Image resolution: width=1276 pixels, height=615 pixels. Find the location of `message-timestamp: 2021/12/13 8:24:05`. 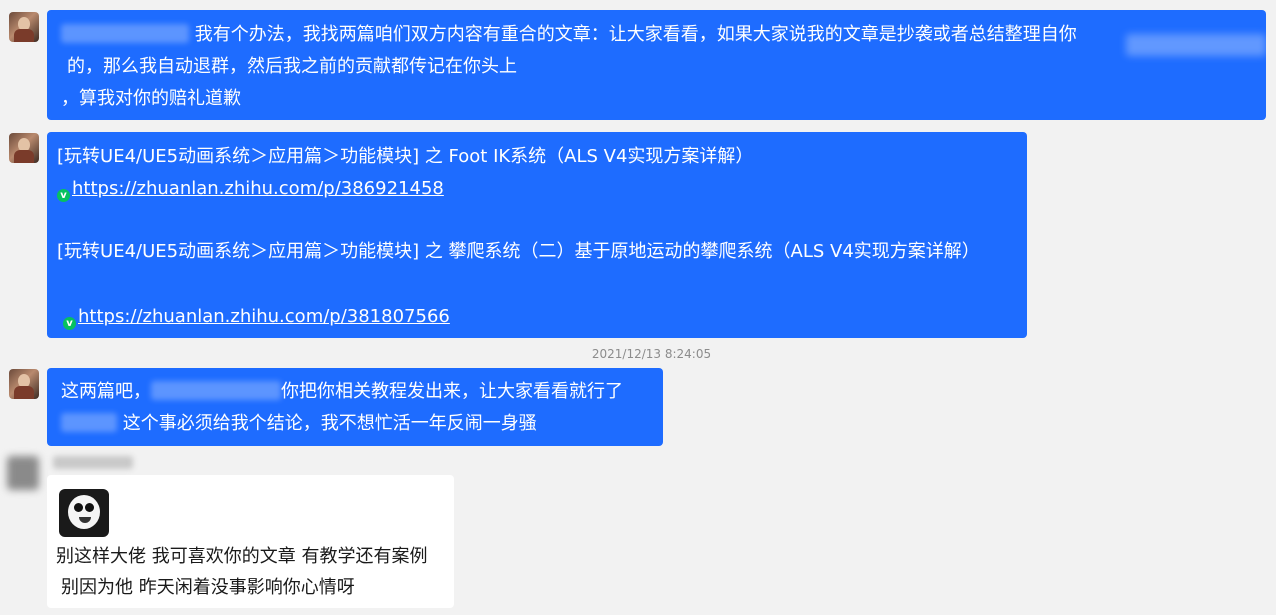

message-timestamp: 2021/12/13 8:24:05 is located at coordinates (651, 354).